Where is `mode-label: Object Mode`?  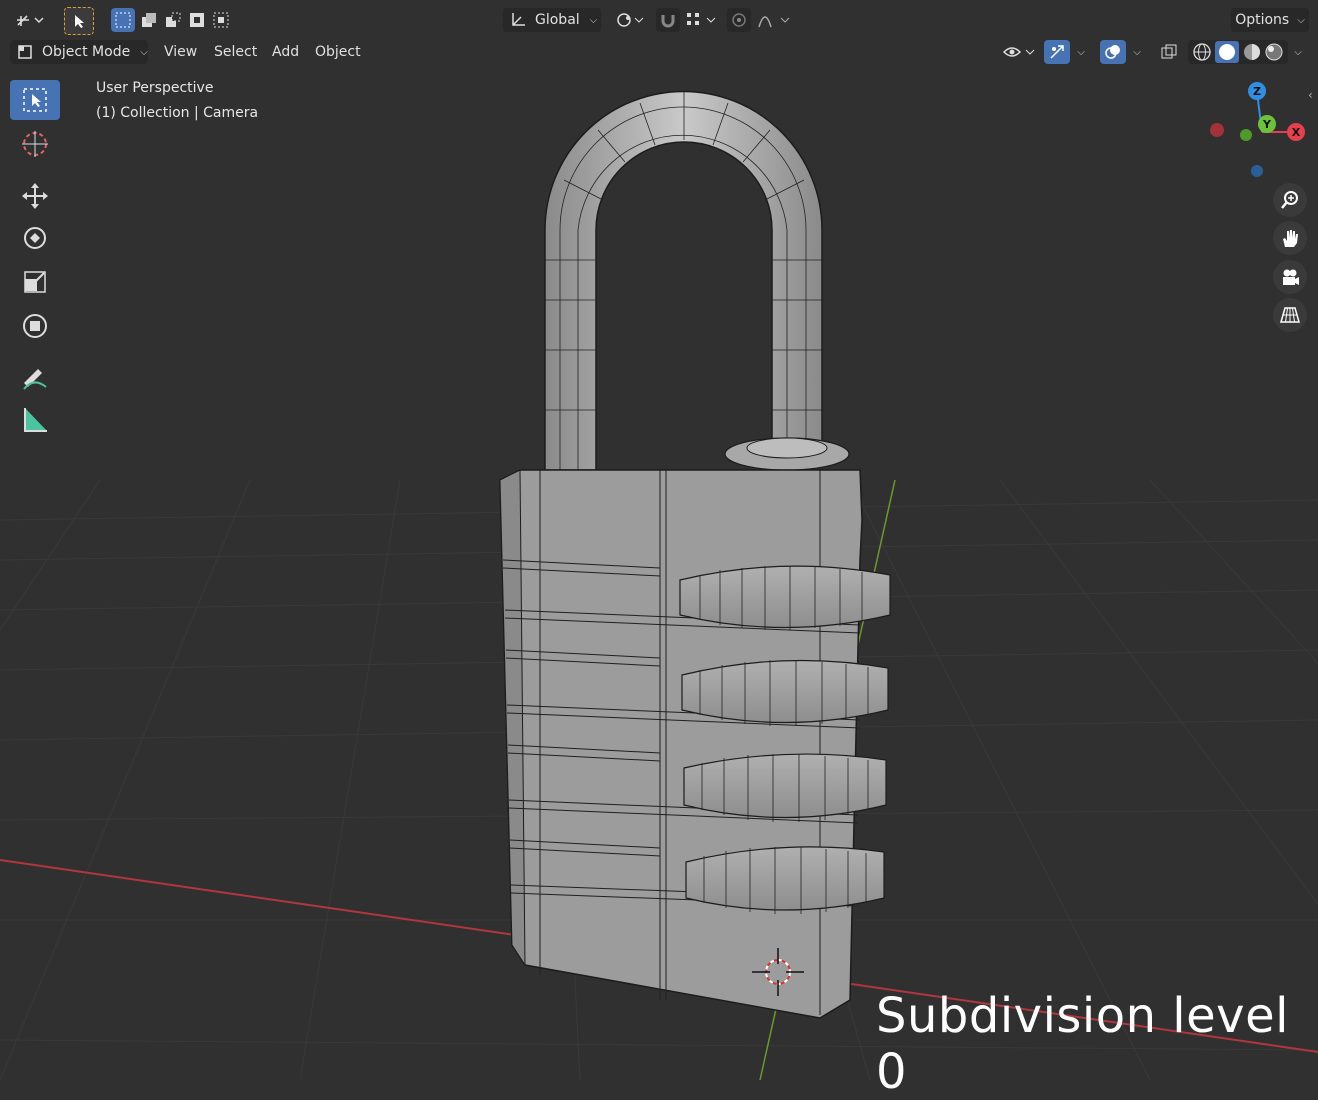 mode-label: Object Mode is located at coordinates (86, 52).